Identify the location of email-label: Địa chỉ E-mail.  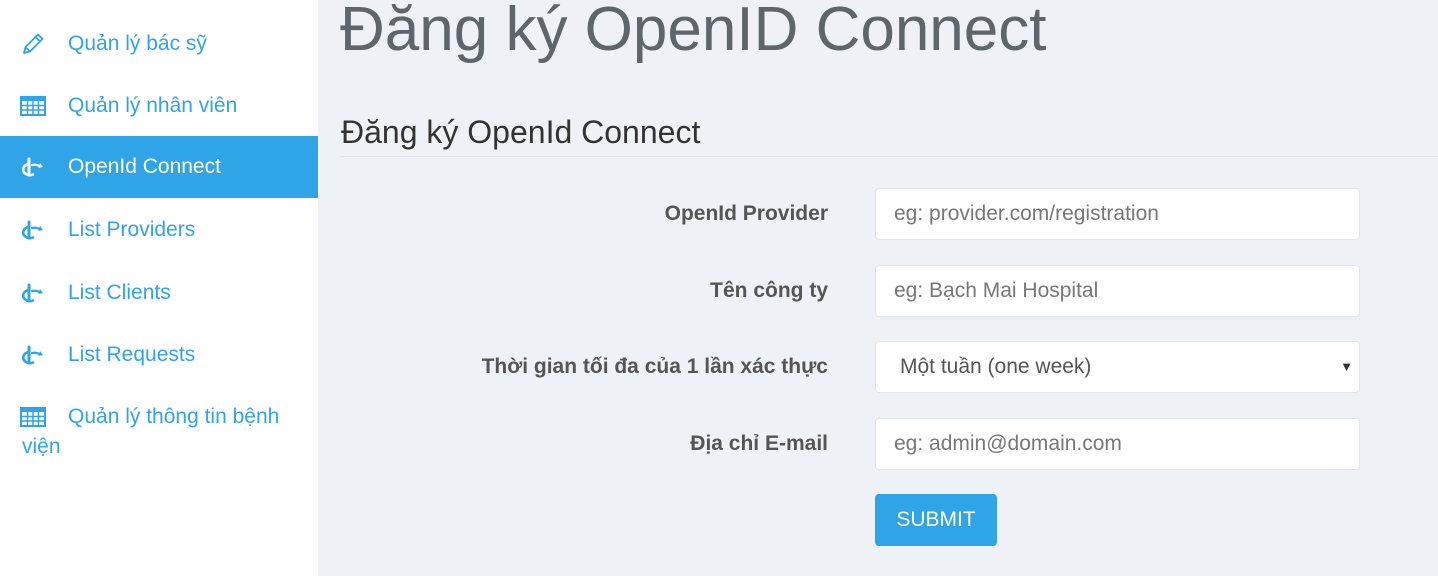
(759, 443).